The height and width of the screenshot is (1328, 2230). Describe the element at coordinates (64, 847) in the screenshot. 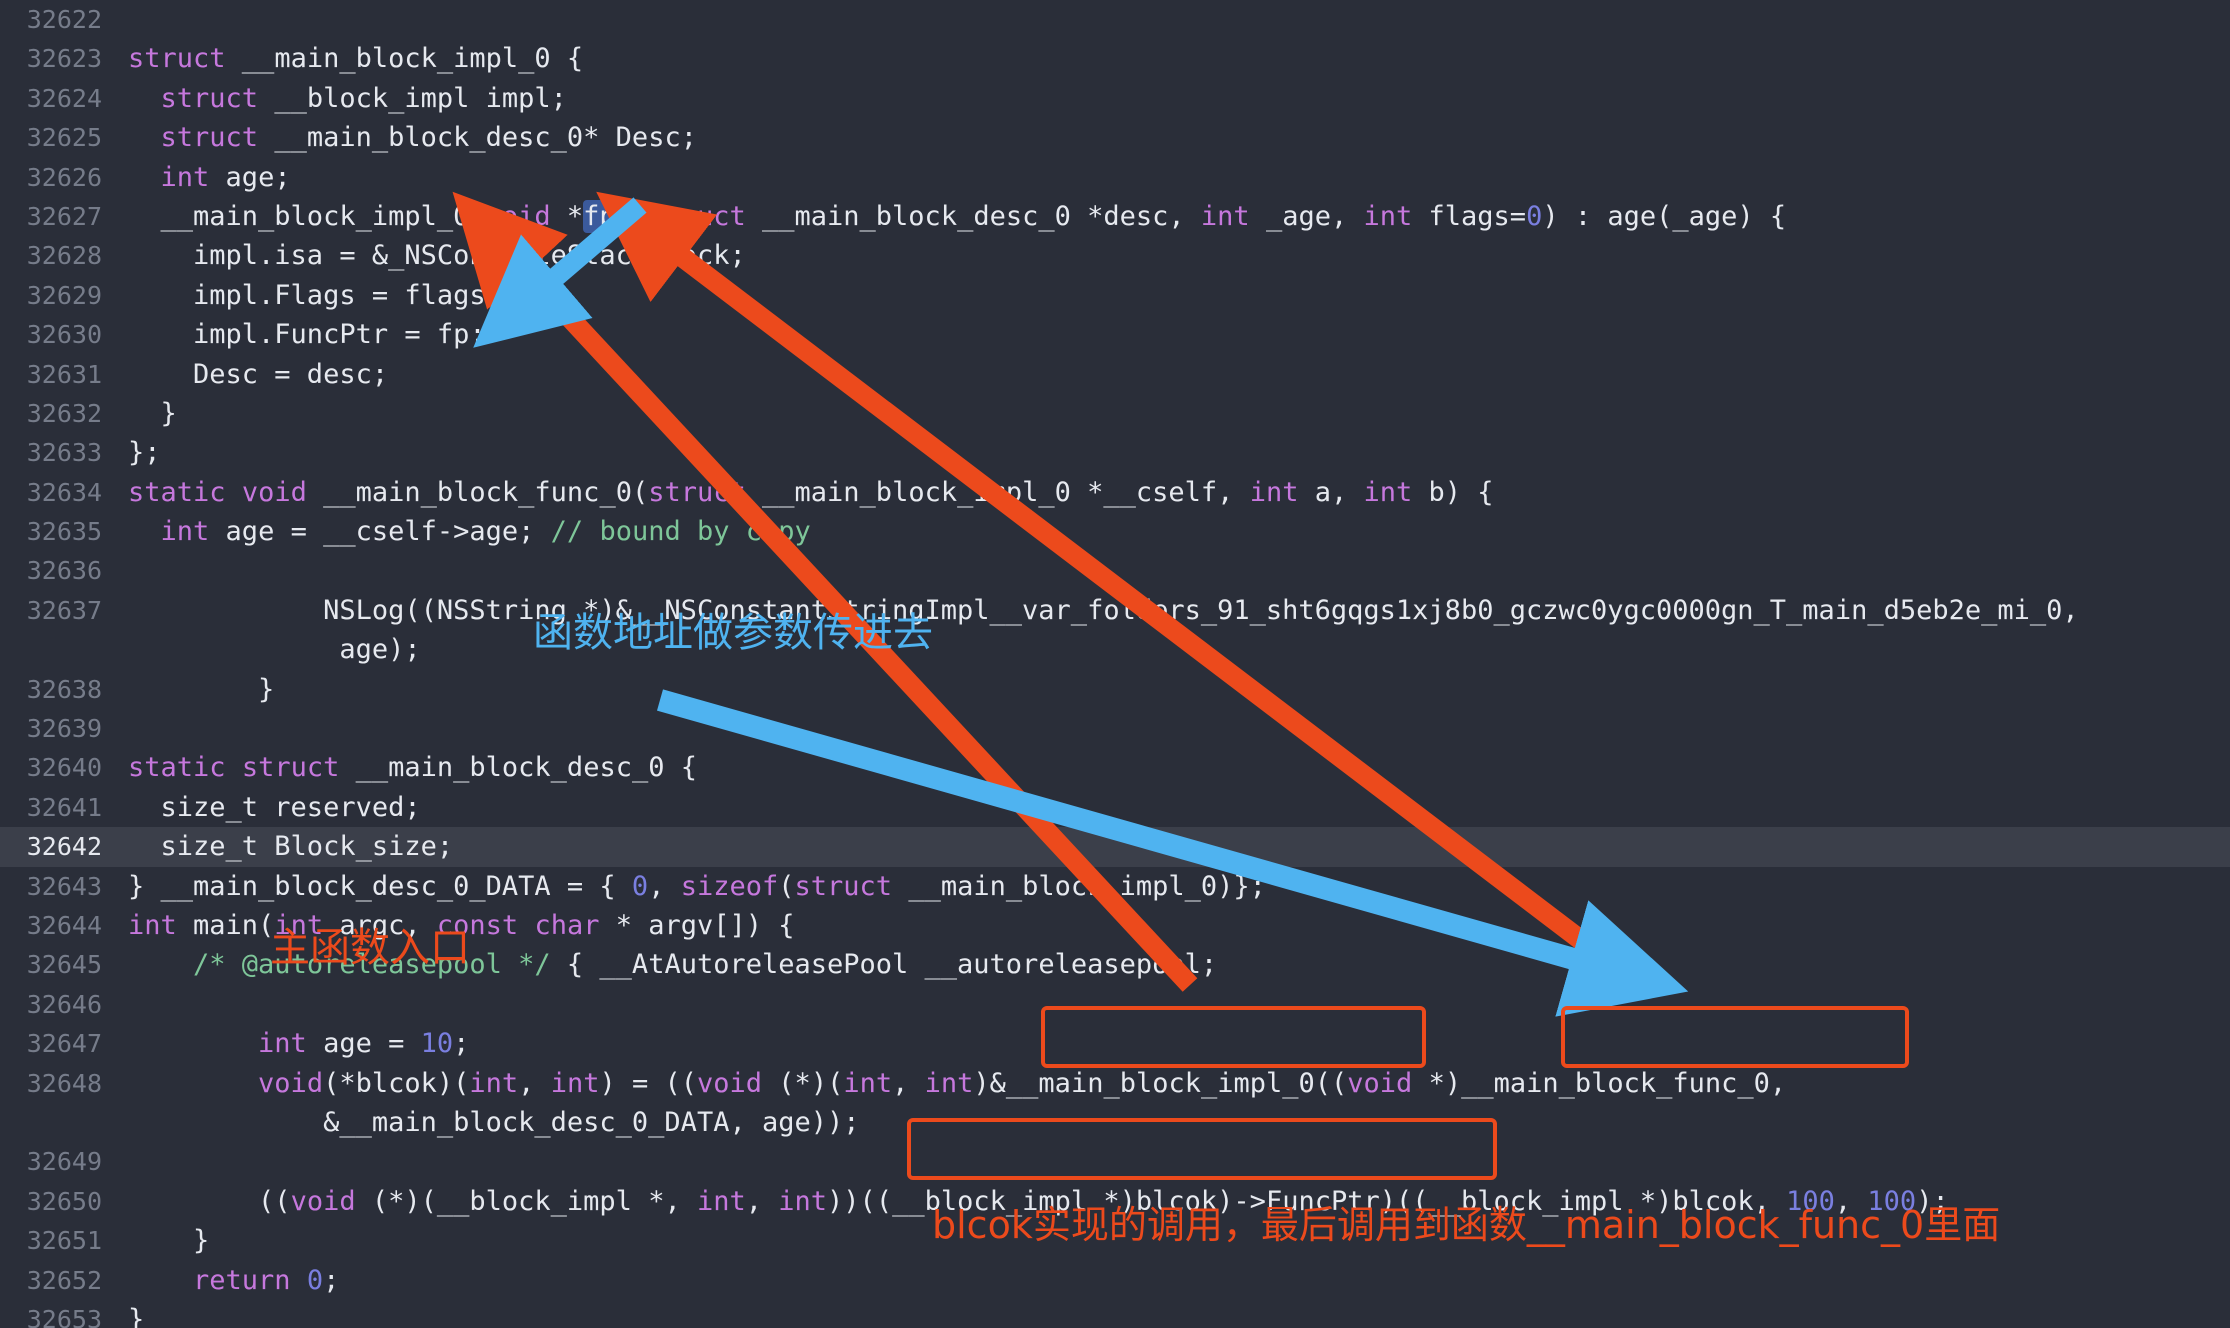

I see `line-number: 32642` at that location.